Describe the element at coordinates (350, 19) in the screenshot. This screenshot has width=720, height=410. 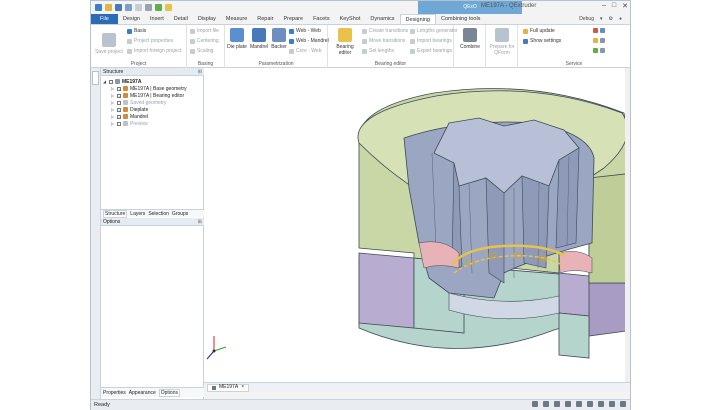
I see `tab-keyshot: KeyShot` at that location.